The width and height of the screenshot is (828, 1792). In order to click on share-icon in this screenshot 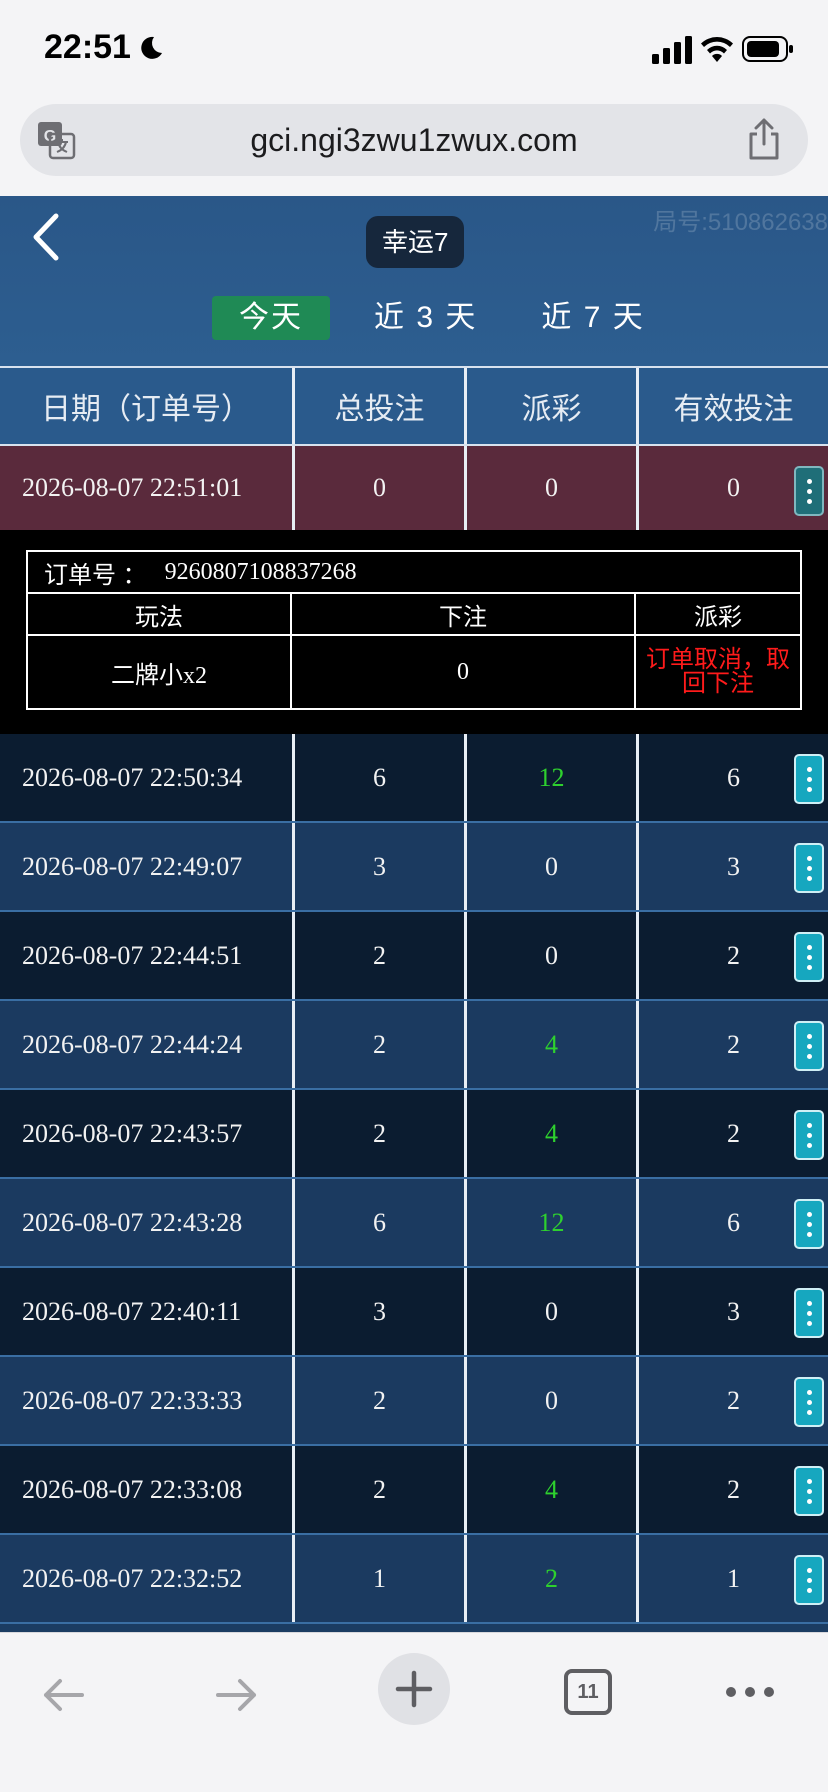, I will do `click(764, 139)`.